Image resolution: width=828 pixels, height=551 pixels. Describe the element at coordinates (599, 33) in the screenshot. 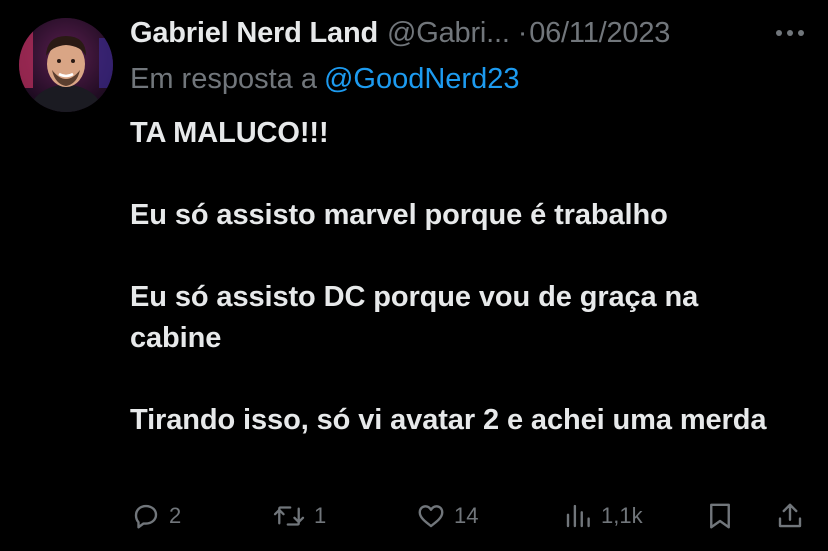

I see `tweet-date: 06/11/2023` at that location.